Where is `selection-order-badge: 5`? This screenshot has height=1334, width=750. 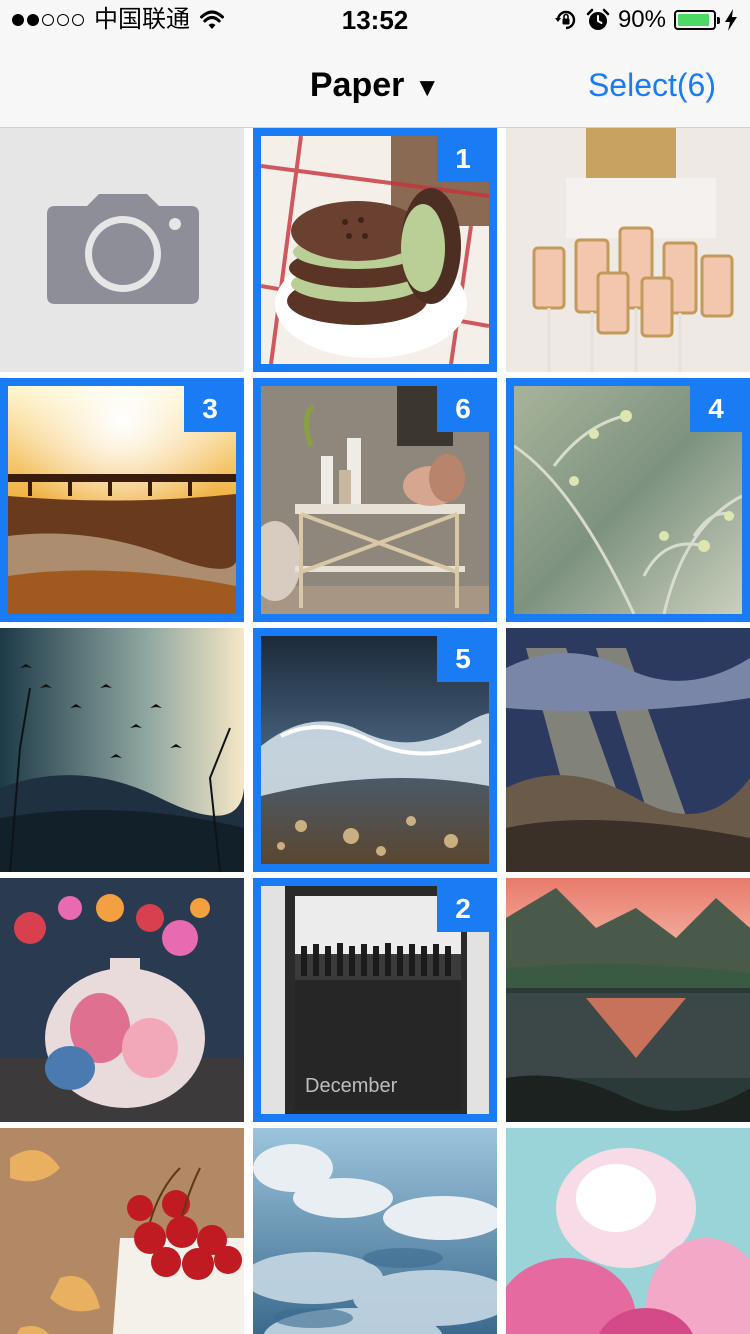
selection-order-badge: 5 is located at coordinates (463, 659).